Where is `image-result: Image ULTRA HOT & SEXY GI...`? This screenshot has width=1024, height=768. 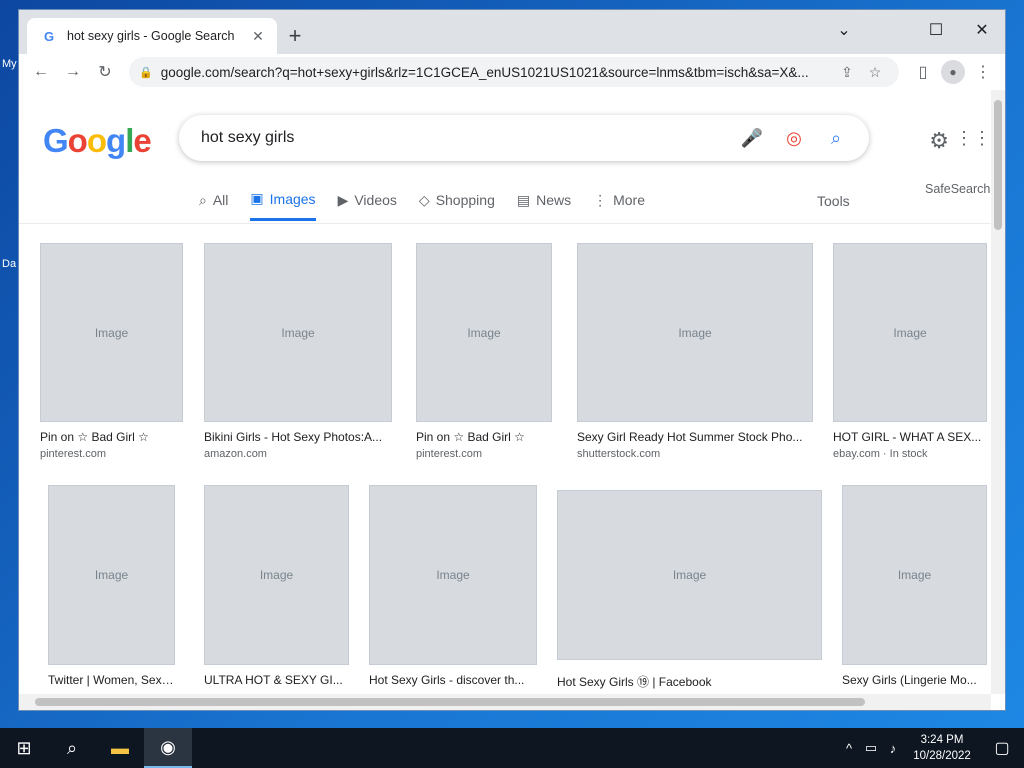
image-result: Image ULTRA HOT & SEXY GI... is located at coordinates (276, 586).